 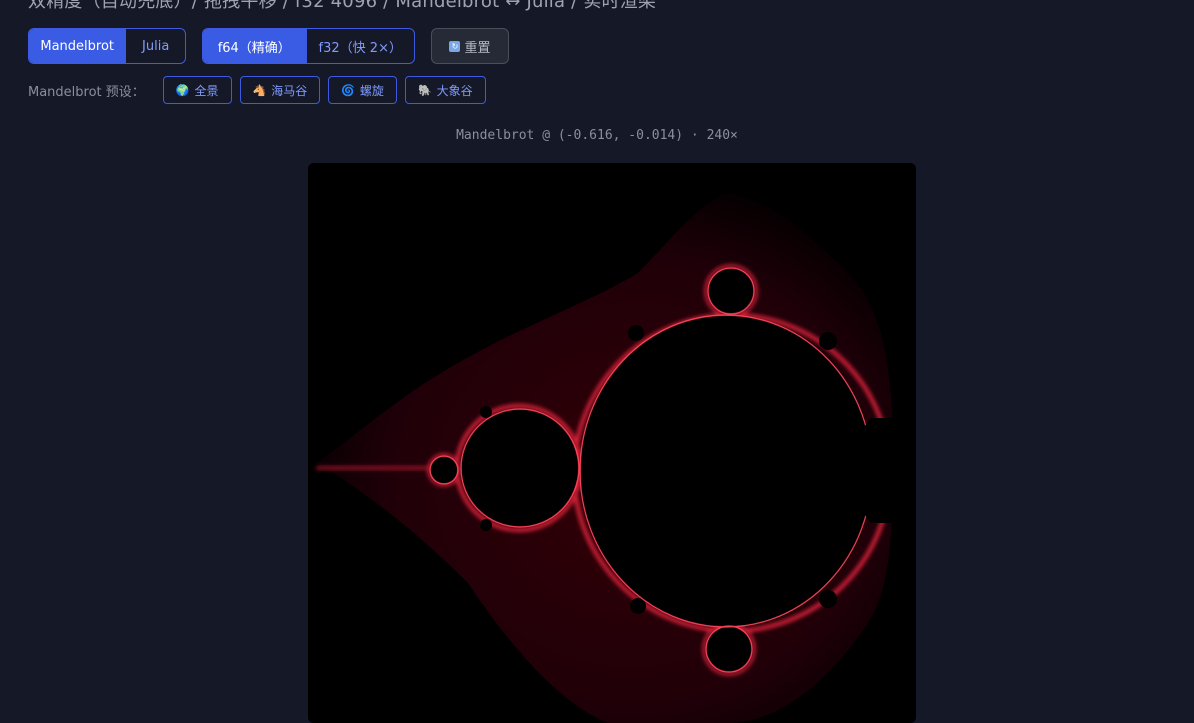 I want to click on preset-bar: Mandelbrot 预设： 🌍 全景 🐴 海马谷 🌀 螺旋 🐘 大象谷, so click(x=261, y=90).